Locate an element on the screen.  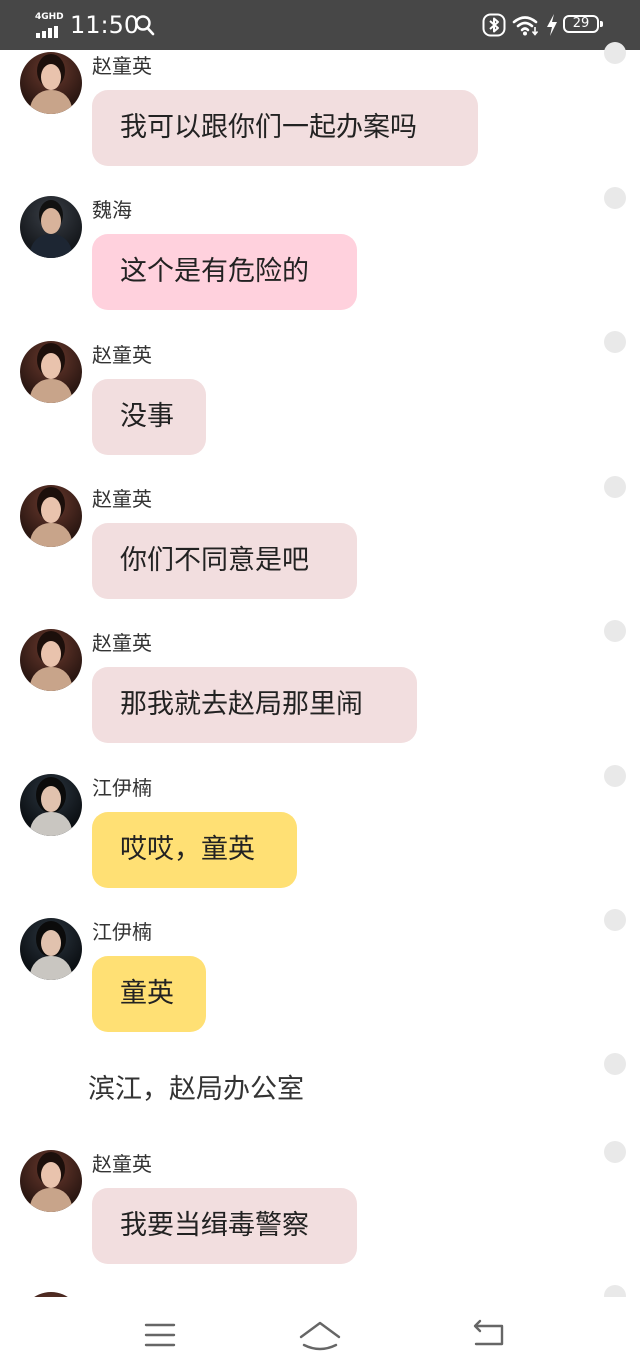
sender-name: 魏海 is located at coordinates (112, 210).